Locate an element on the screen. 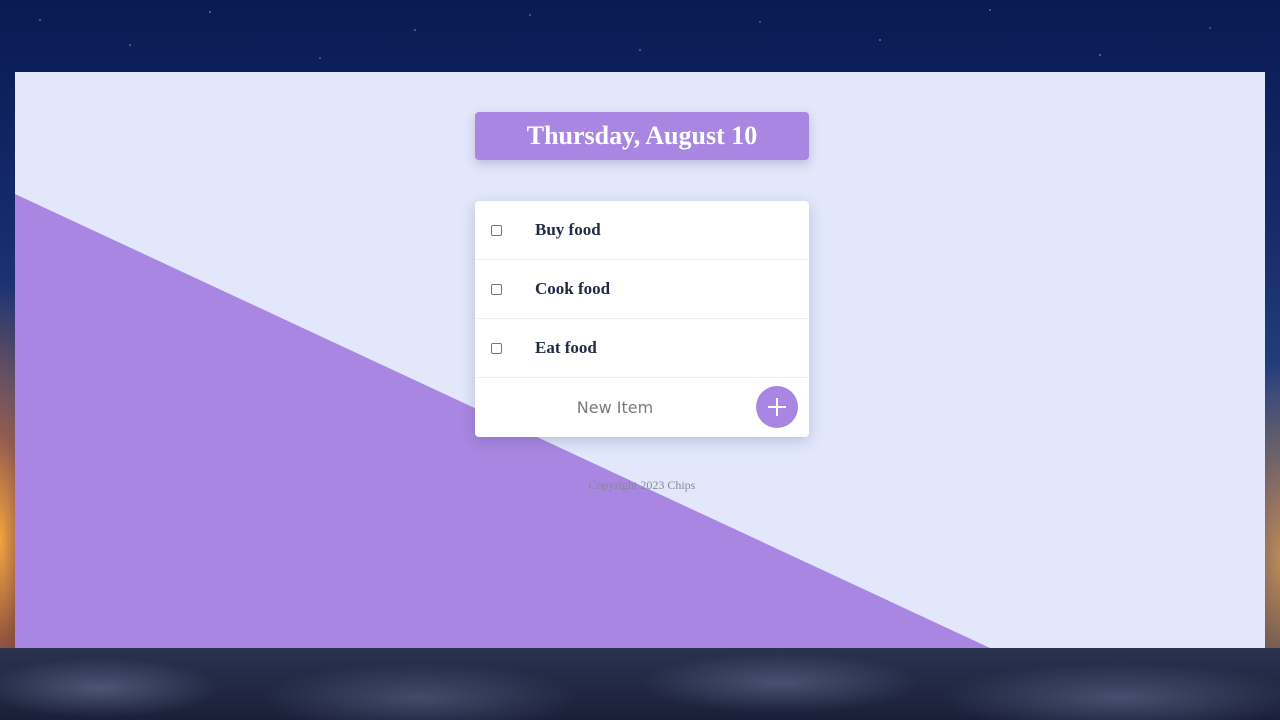 The height and width of the screenshot is (720, 1280). new-item-form is located at coordinates (642, 407).